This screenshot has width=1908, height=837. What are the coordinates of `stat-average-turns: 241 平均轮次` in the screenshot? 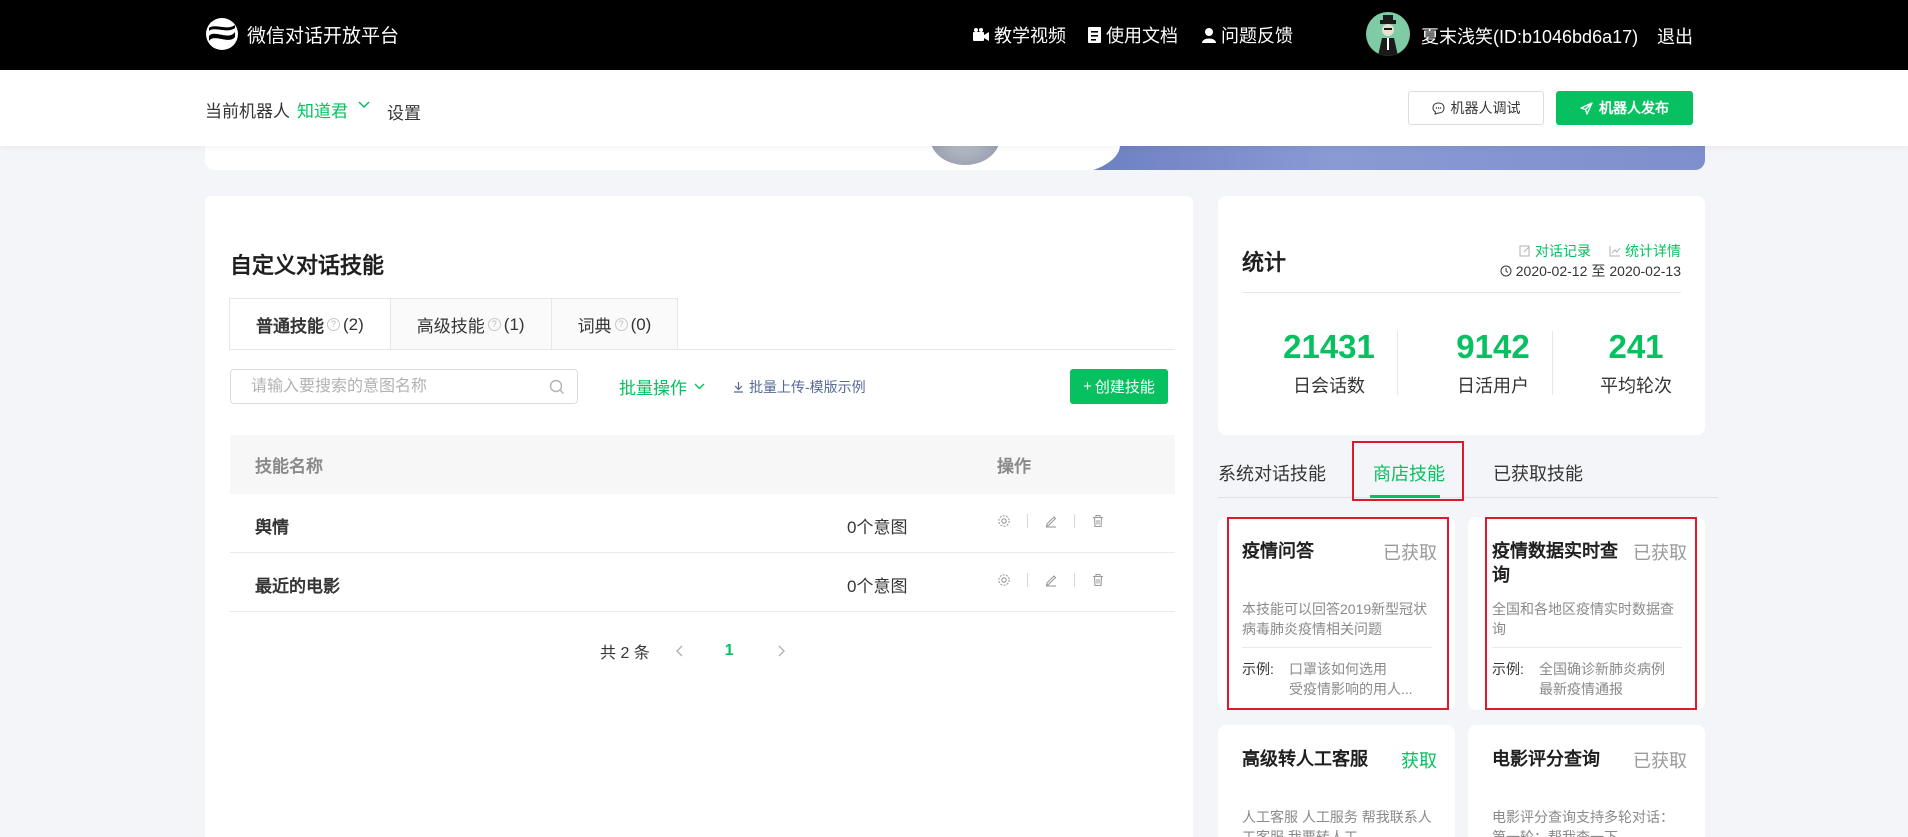 It's located at (1636, 363).